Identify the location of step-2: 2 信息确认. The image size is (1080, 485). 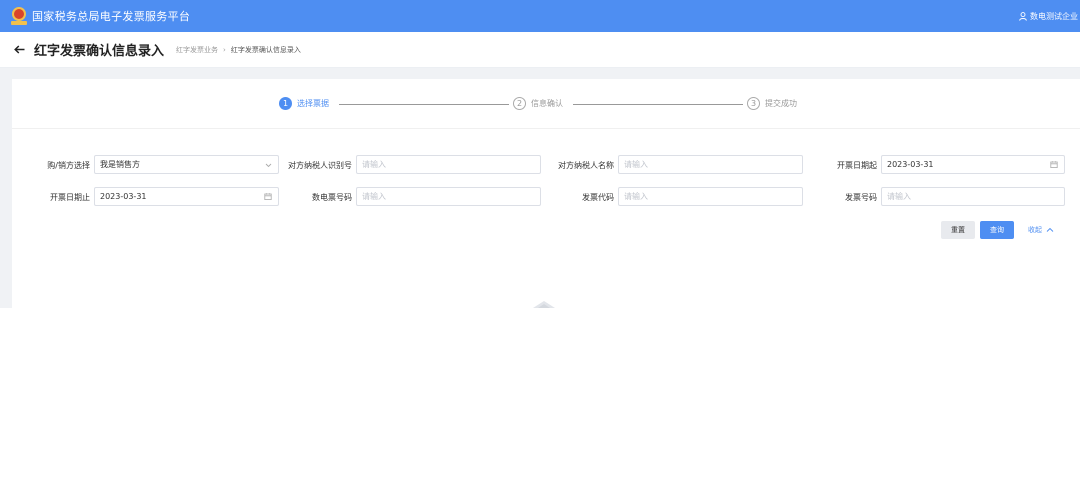
(538, 103).